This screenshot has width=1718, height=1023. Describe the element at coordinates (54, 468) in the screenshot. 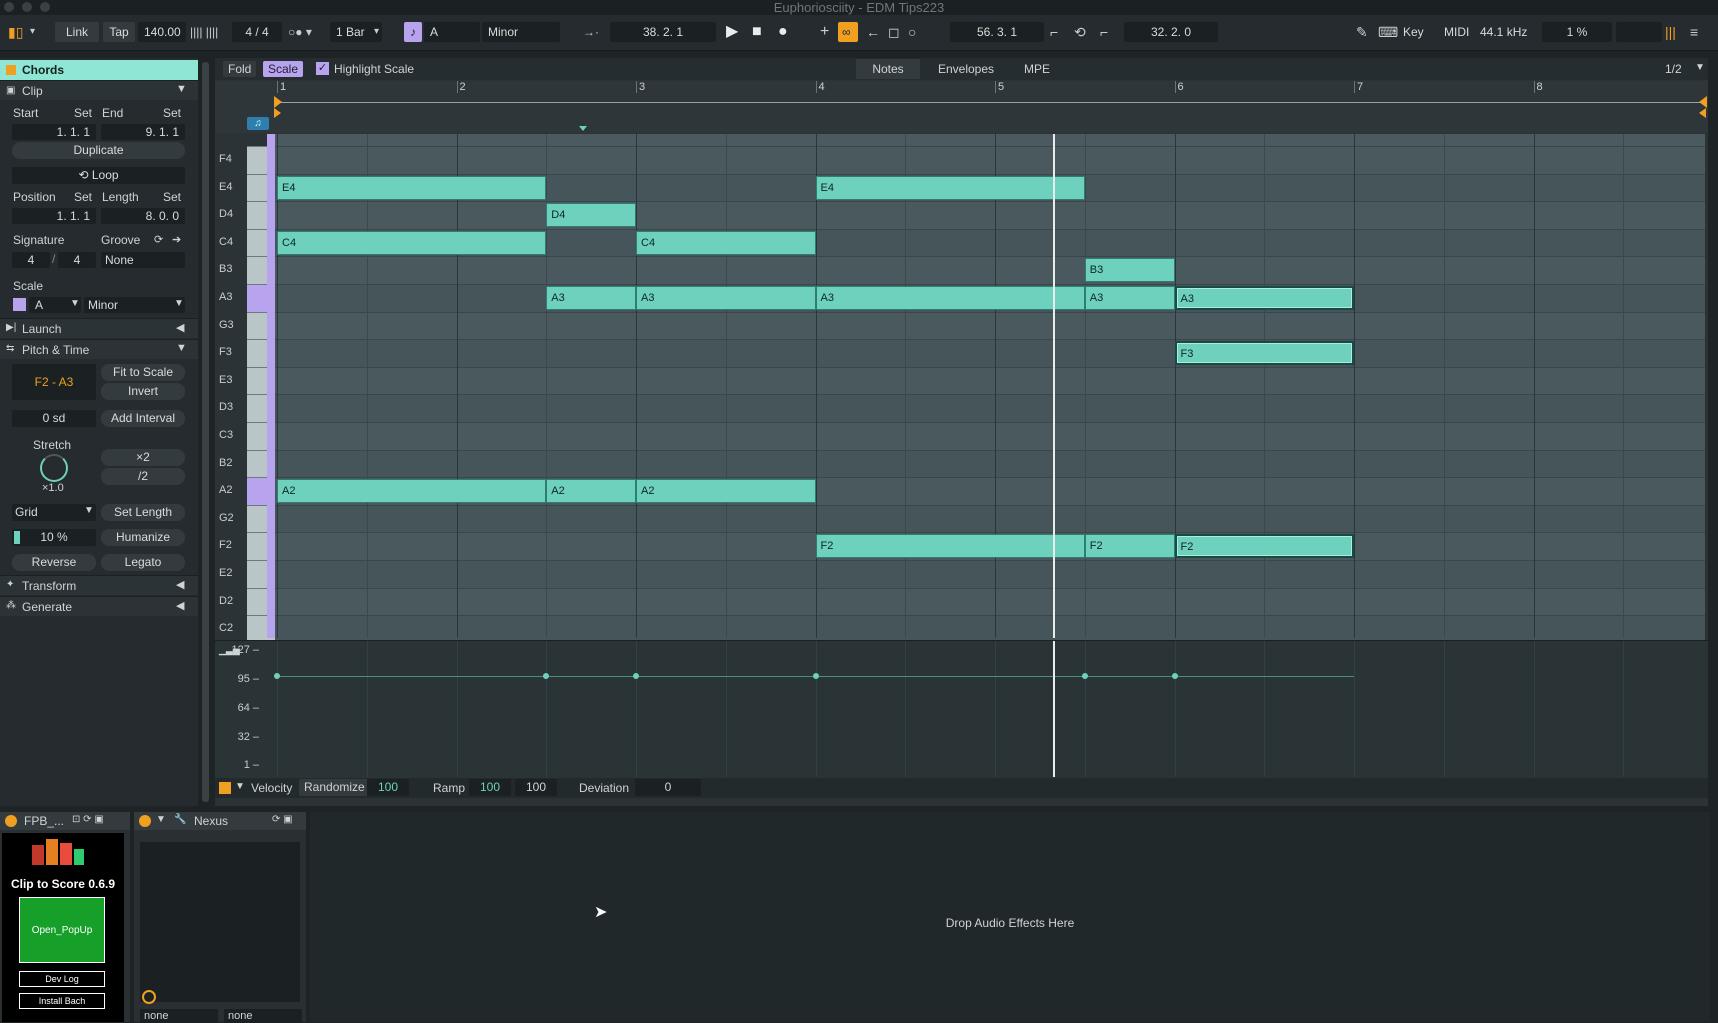

I see `stretch-knob` at that location.